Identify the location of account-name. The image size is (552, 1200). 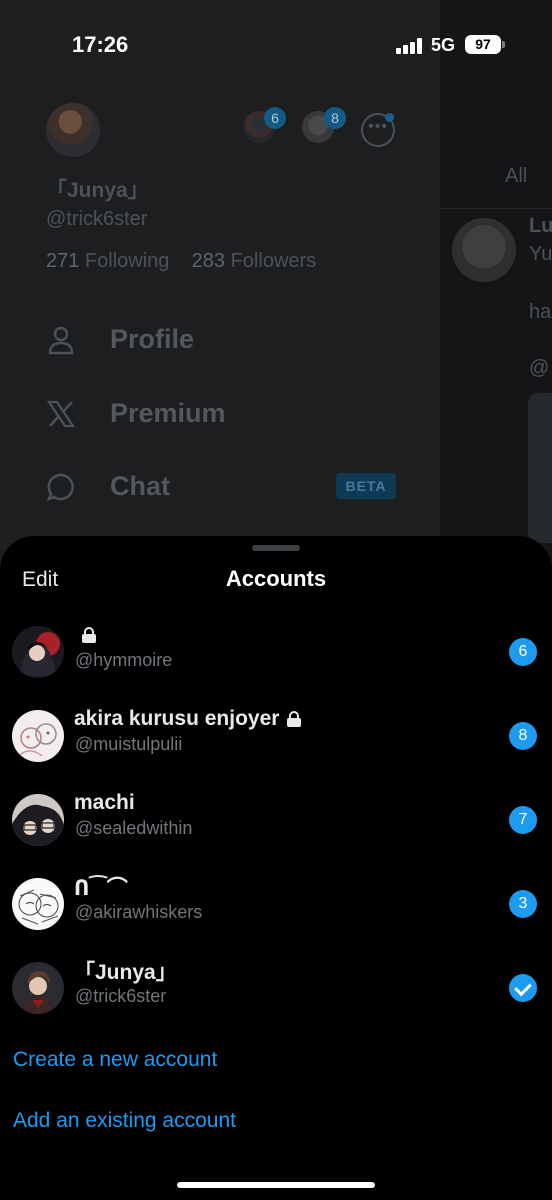
(85, 635).